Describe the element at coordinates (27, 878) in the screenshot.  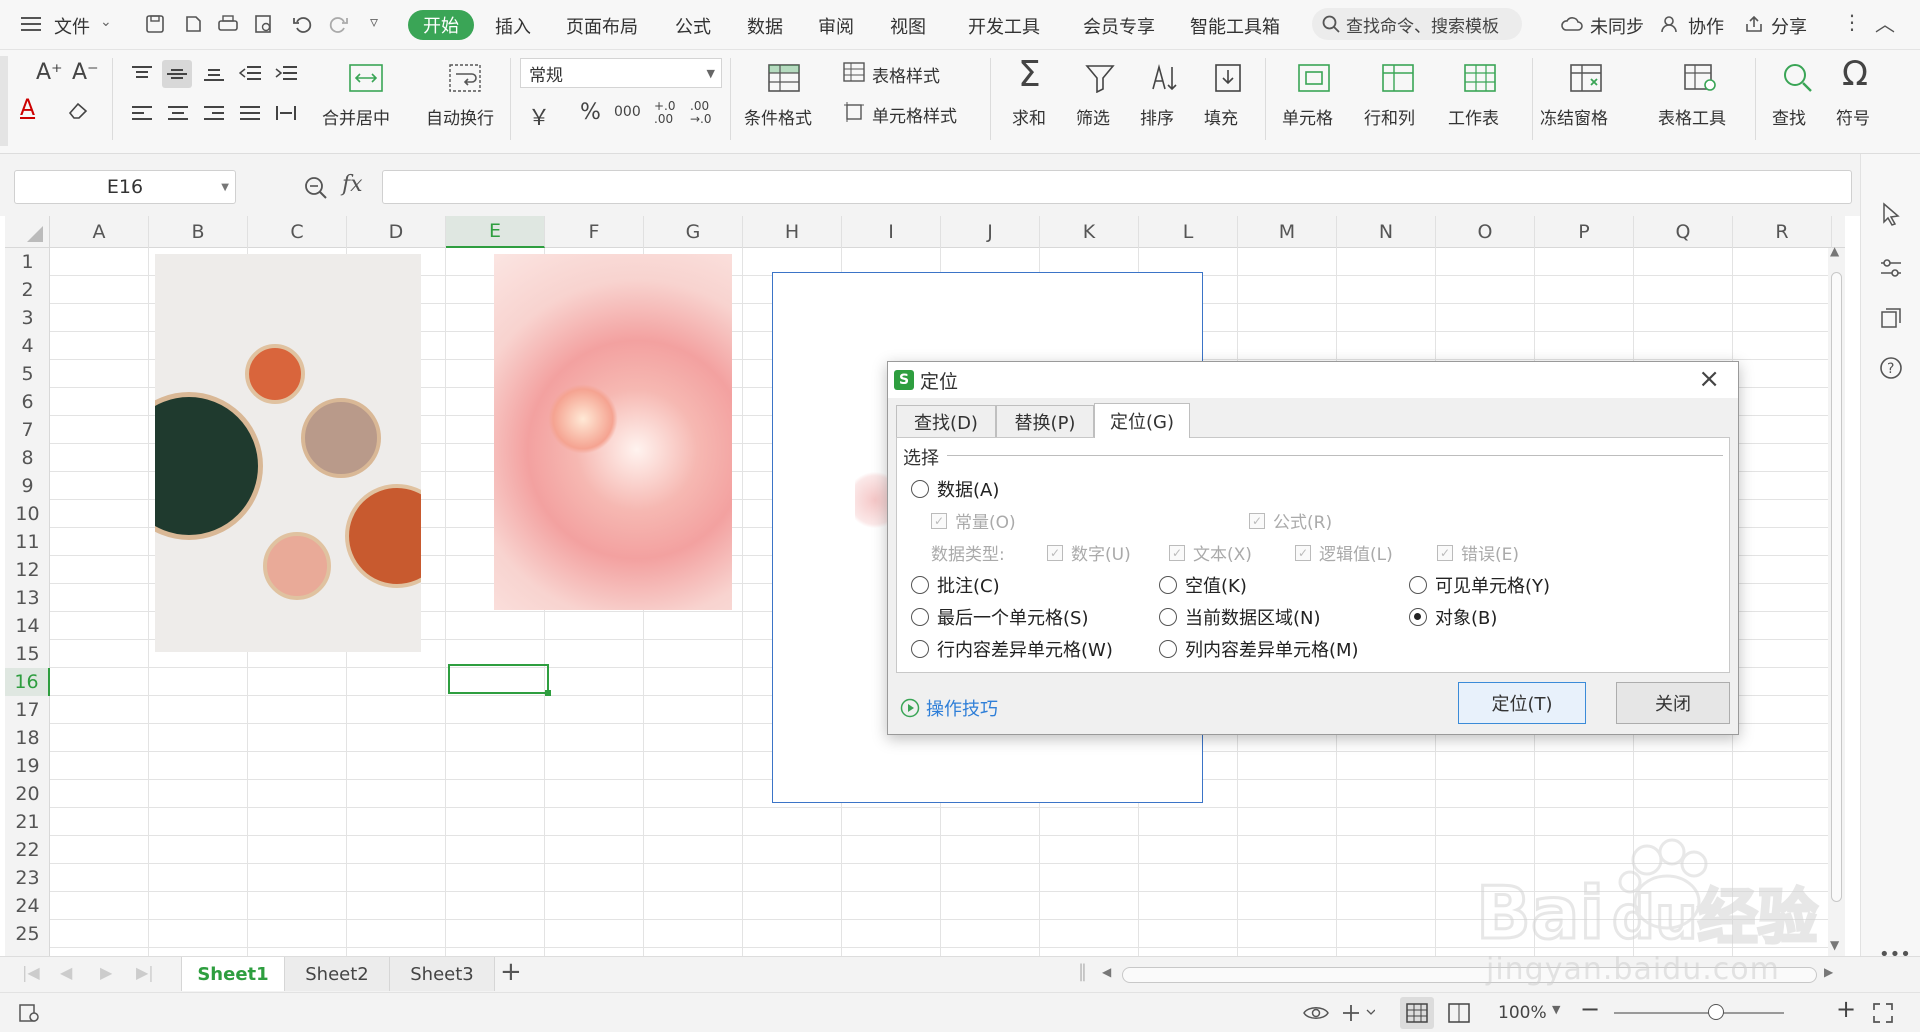
I see `row-header: 23` at that location.